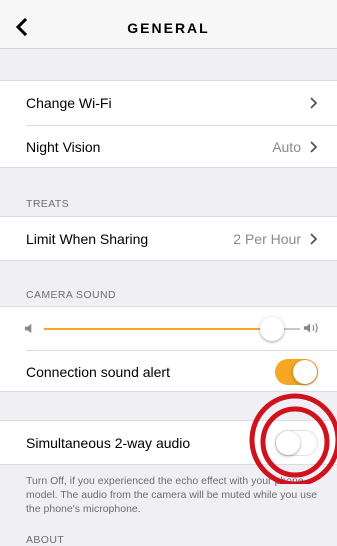 This screenshot has width=337, height=546. Describe the element at coordinates (28, 328) in the screenshot. I see `speaker-low-icon` at that location.